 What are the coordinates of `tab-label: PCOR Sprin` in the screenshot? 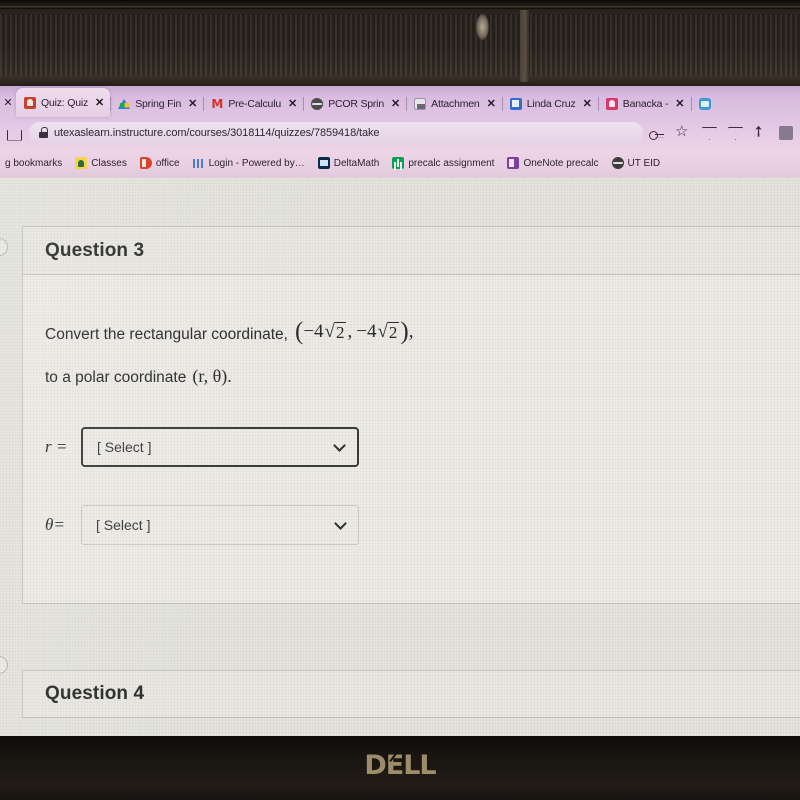 It's located at (356, 103).